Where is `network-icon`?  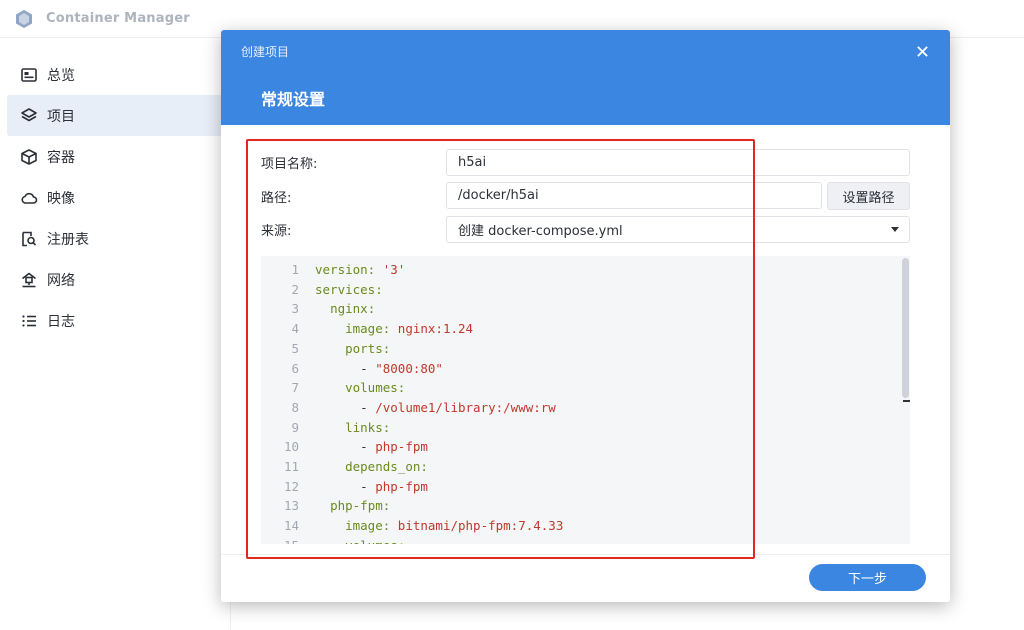
network-icon is located at coordinates (29, 280).